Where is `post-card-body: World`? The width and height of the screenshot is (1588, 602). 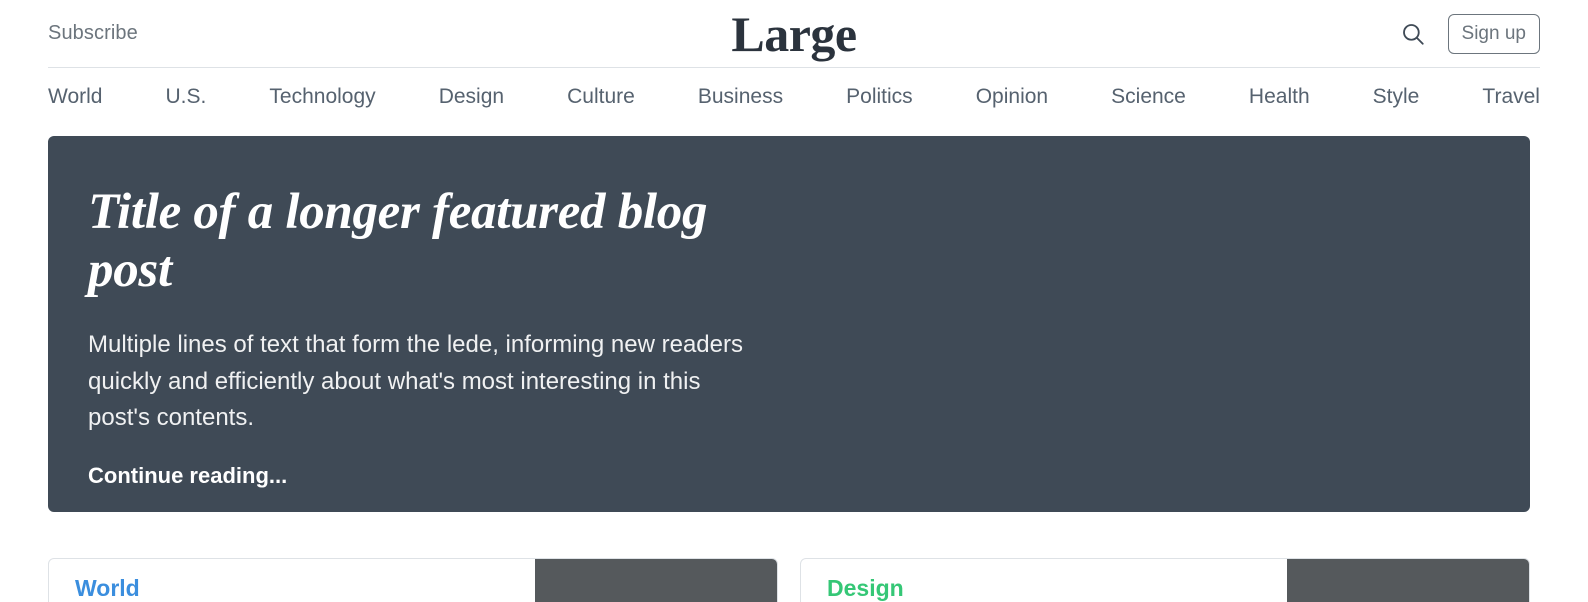
post-card-body: World is located at coordinates (292, 580).